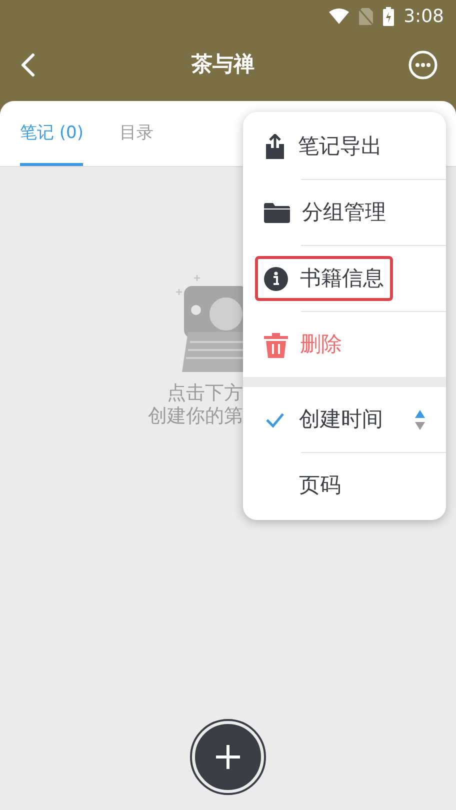 The image size is (456, 810). What do you see at coordinates (323, 147) in the screenshot?
I see `menu-item: 笔记导出` at bounding box center [323, 147].